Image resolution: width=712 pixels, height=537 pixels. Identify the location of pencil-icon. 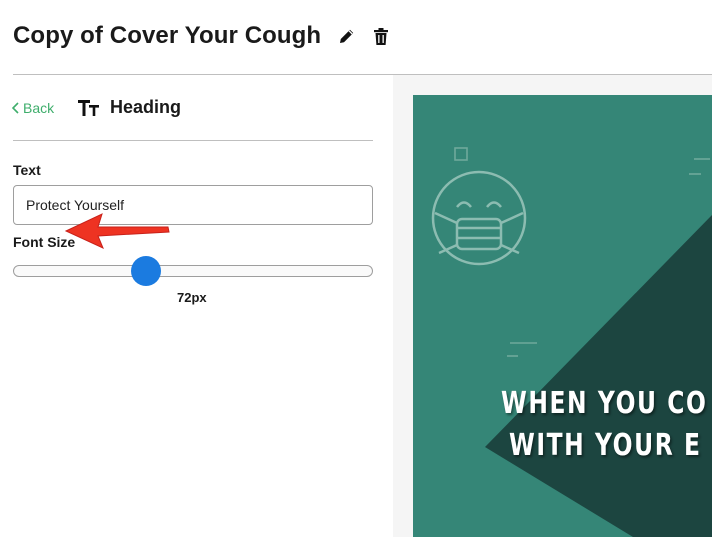
(347, 36).